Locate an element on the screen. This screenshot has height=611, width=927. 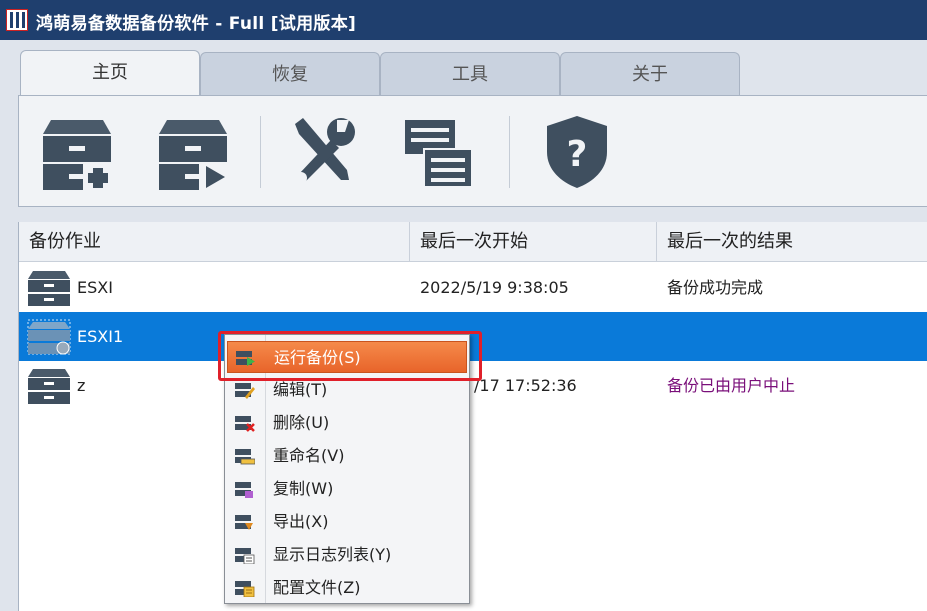
menu-item-config-file: 配置文件(Z) is located at coordinates (347, 588).